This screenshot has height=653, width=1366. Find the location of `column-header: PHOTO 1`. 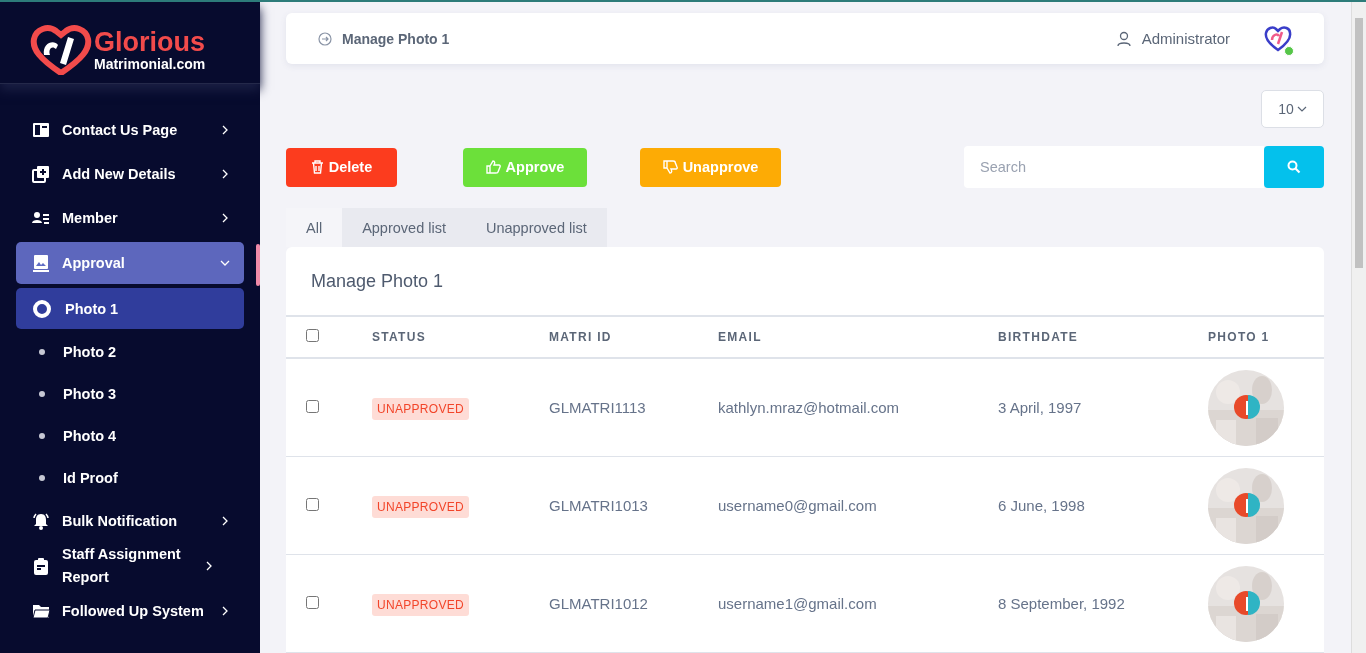

column-header: PHOTO 1 is located at coordinates (1239, 337).